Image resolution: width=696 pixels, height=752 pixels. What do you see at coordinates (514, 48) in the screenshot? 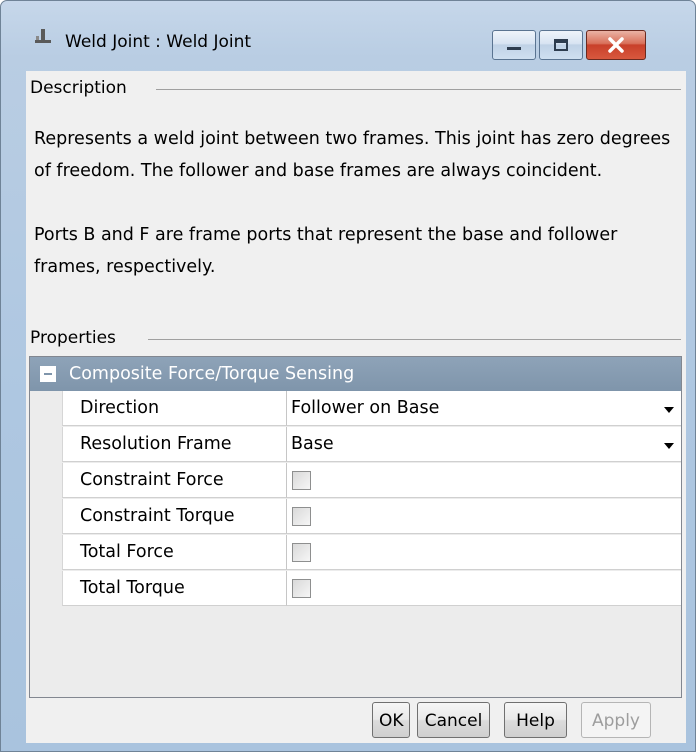
I see `minimize-icon` at bounding box center [514, 48].